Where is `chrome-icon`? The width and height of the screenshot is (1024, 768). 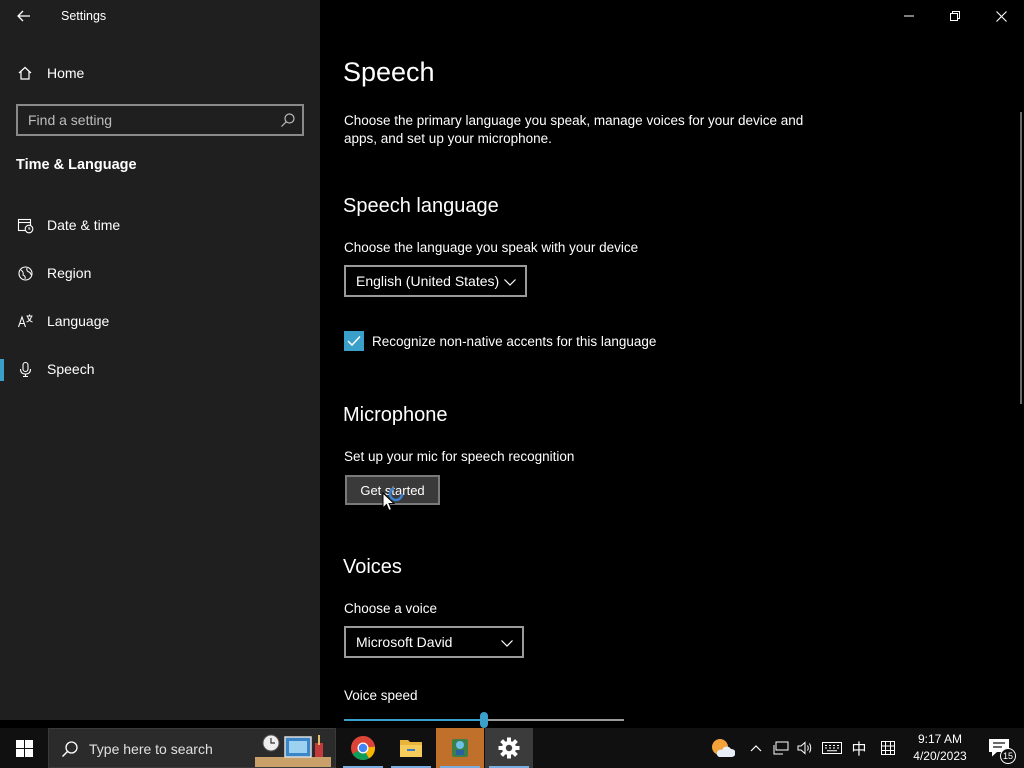 chrome-icon is located at coordinates (363, 748).